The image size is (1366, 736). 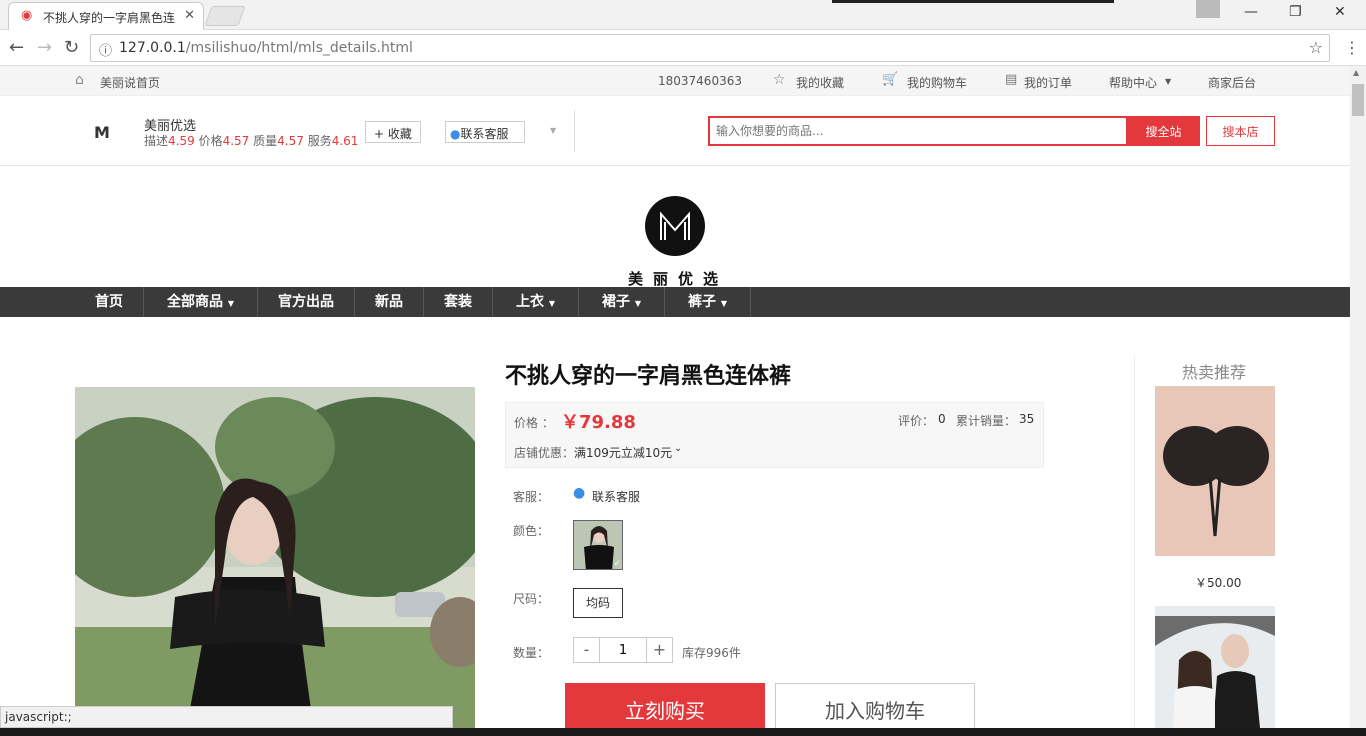 What do you see at coordinates (275, 561) in the screenshot?
I see `product-image` at bounding box center [275, 561].